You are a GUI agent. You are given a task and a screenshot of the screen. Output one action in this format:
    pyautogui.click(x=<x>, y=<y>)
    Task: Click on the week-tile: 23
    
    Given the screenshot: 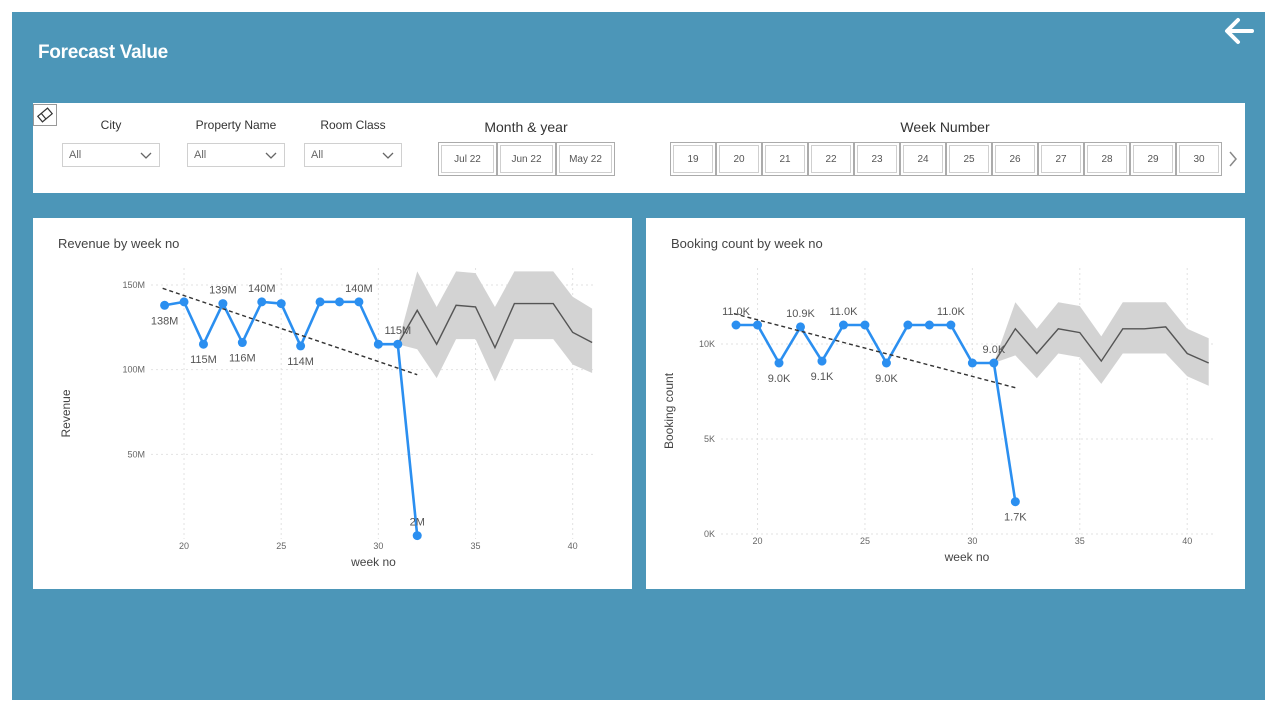 What is the action you would take?
    pyautogui.click(x=877, y=159)
    